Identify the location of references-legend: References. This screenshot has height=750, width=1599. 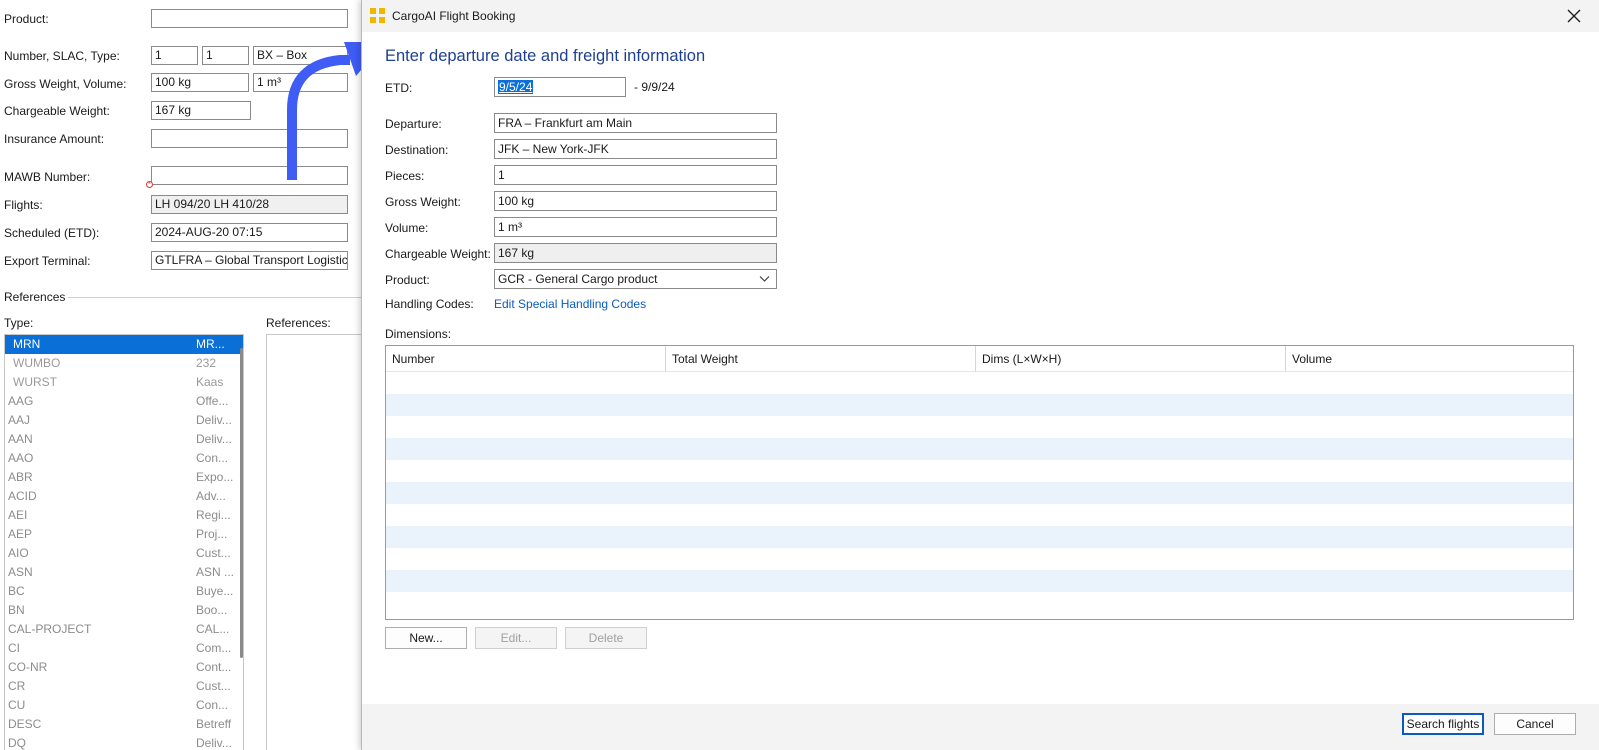
(35, 297).